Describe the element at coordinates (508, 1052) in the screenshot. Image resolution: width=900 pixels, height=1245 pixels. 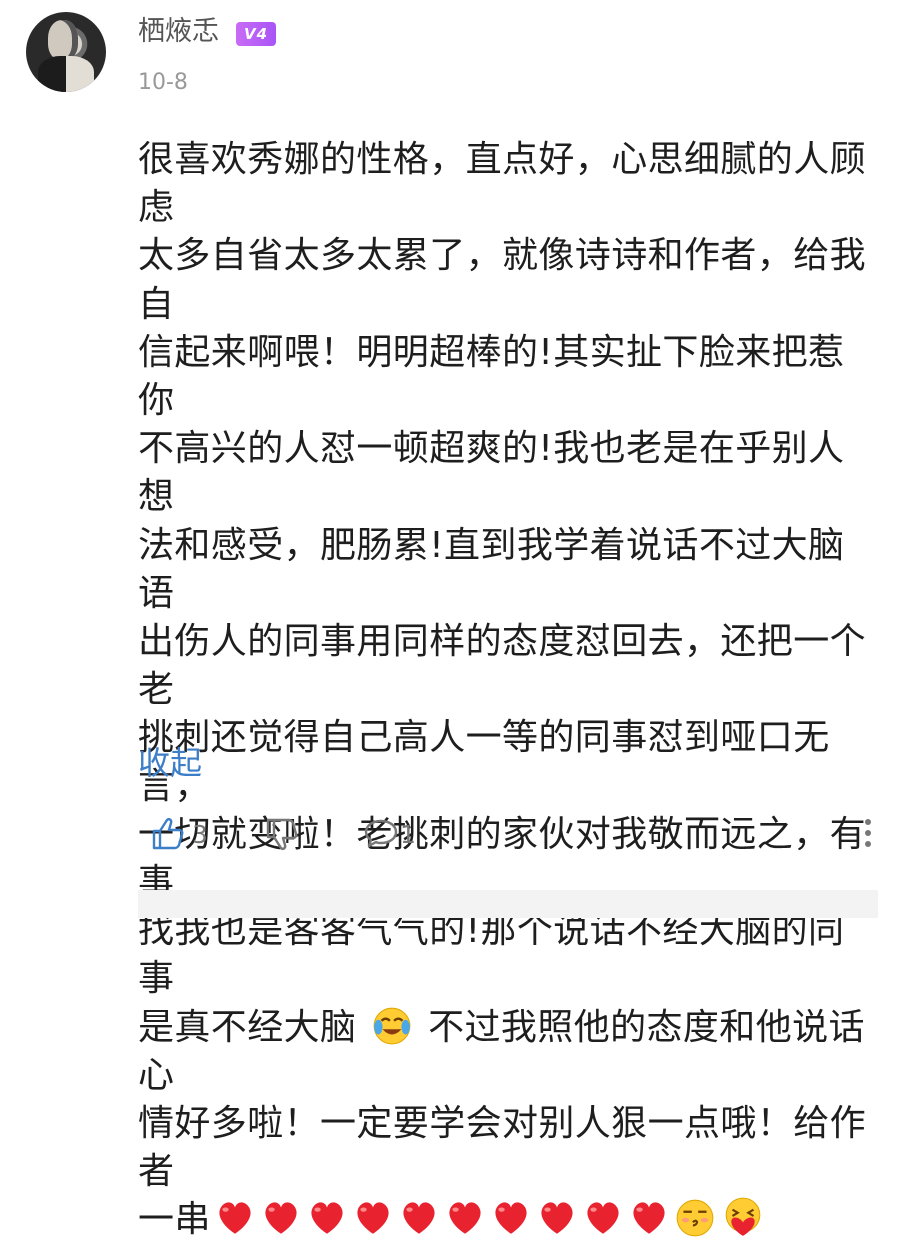
I see `comment-line: 是真不经大脑 不过我照他的态度和他说话心` at that location.